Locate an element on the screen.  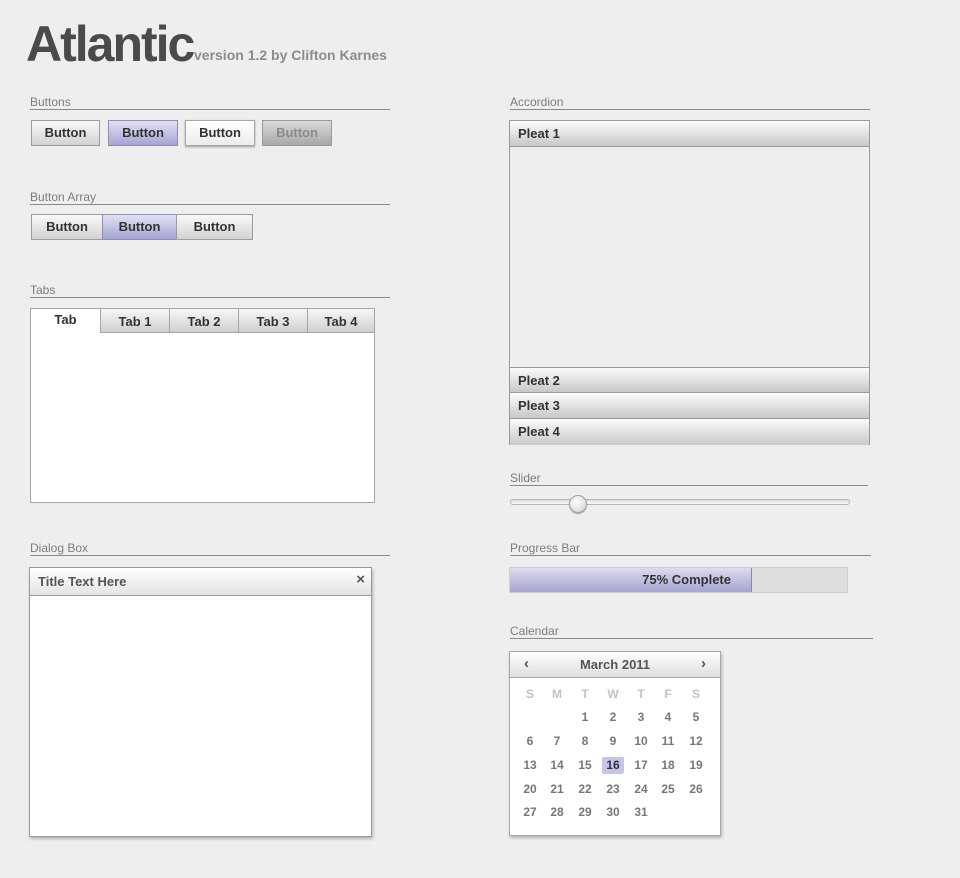
section-label-button-array: Button Array is located at coordinates (210, 197).